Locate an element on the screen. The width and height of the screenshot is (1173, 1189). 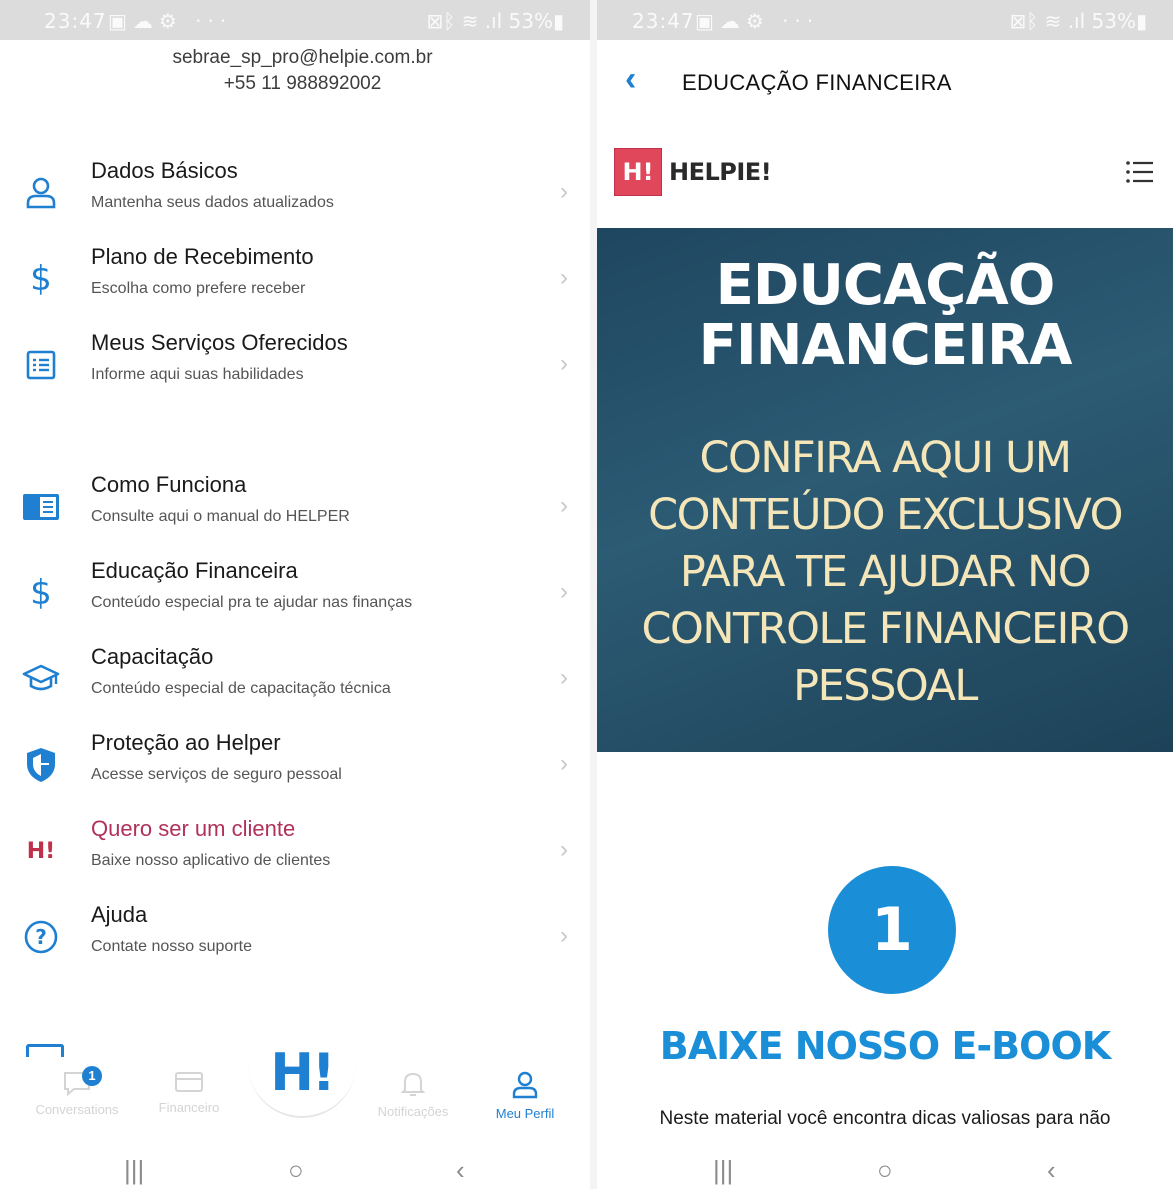
menu-subtitle: Contate nosso suporte is located at coordinates (171, 946).